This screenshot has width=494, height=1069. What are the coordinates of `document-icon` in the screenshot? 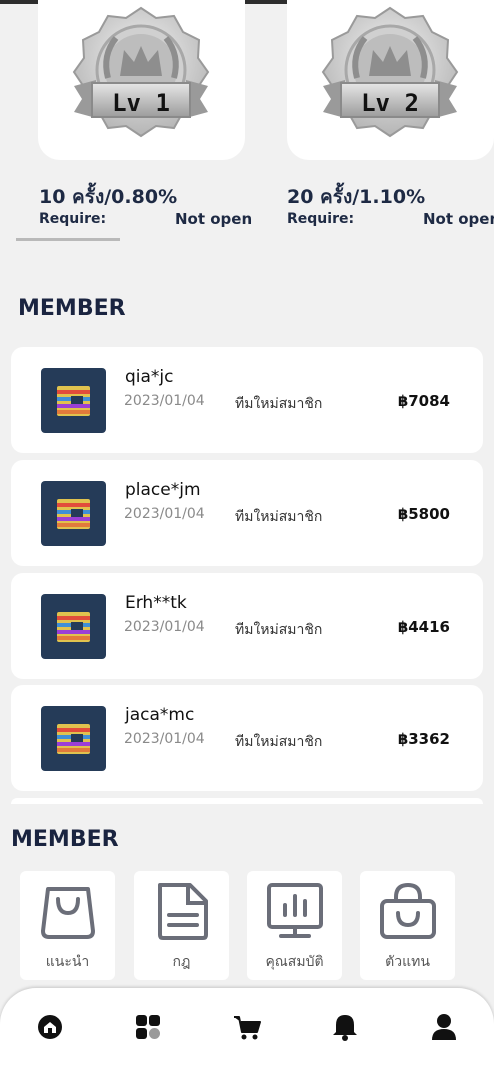 It's located at (183, 911).